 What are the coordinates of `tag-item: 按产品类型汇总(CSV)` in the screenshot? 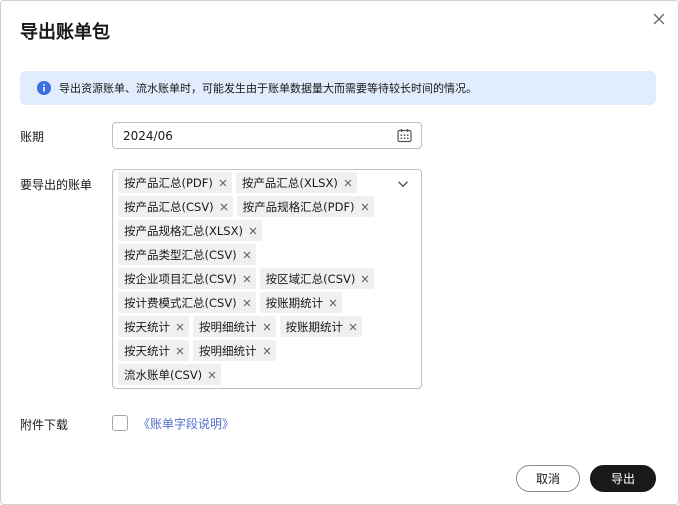 It's located at (187, 254).